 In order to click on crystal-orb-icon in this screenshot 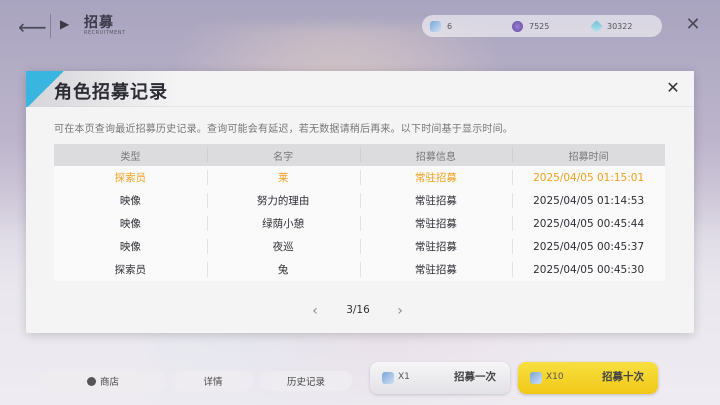, I will do `click(517, 26)`.